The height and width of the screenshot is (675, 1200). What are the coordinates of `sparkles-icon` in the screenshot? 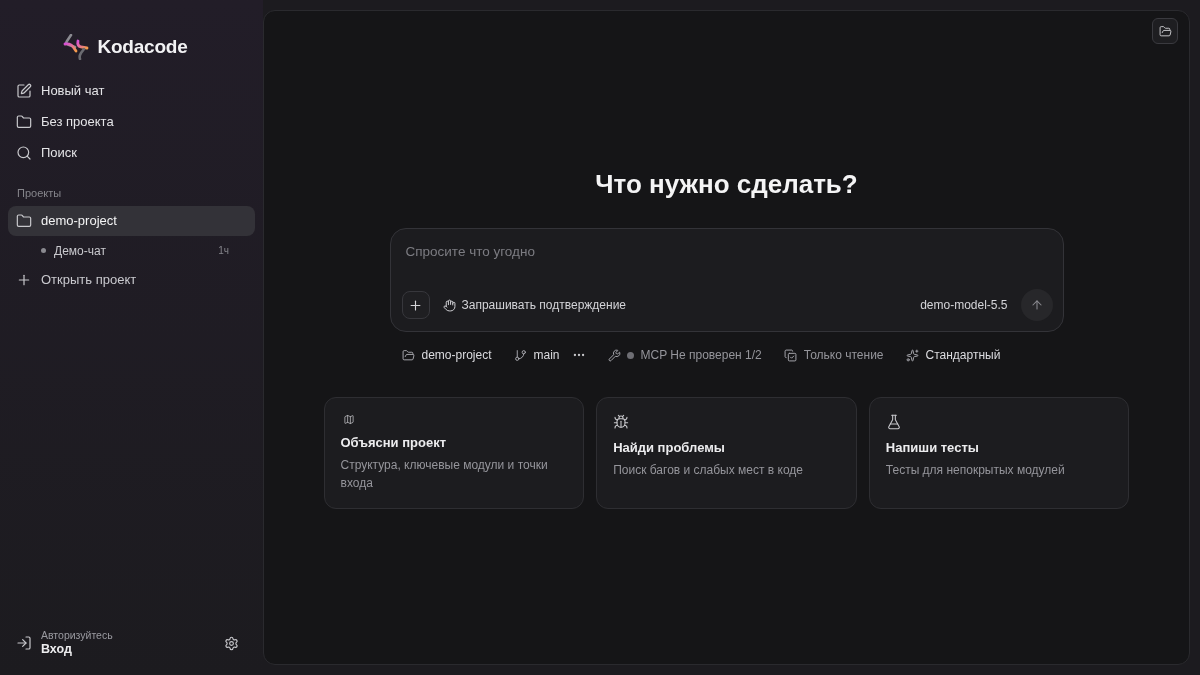 It's located at (912, 355).